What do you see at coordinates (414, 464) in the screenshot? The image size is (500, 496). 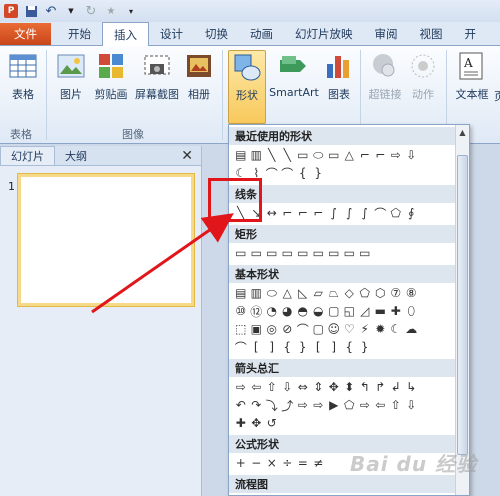 I see `watermark: Bai du 经验` at bounding box center [414, 464].